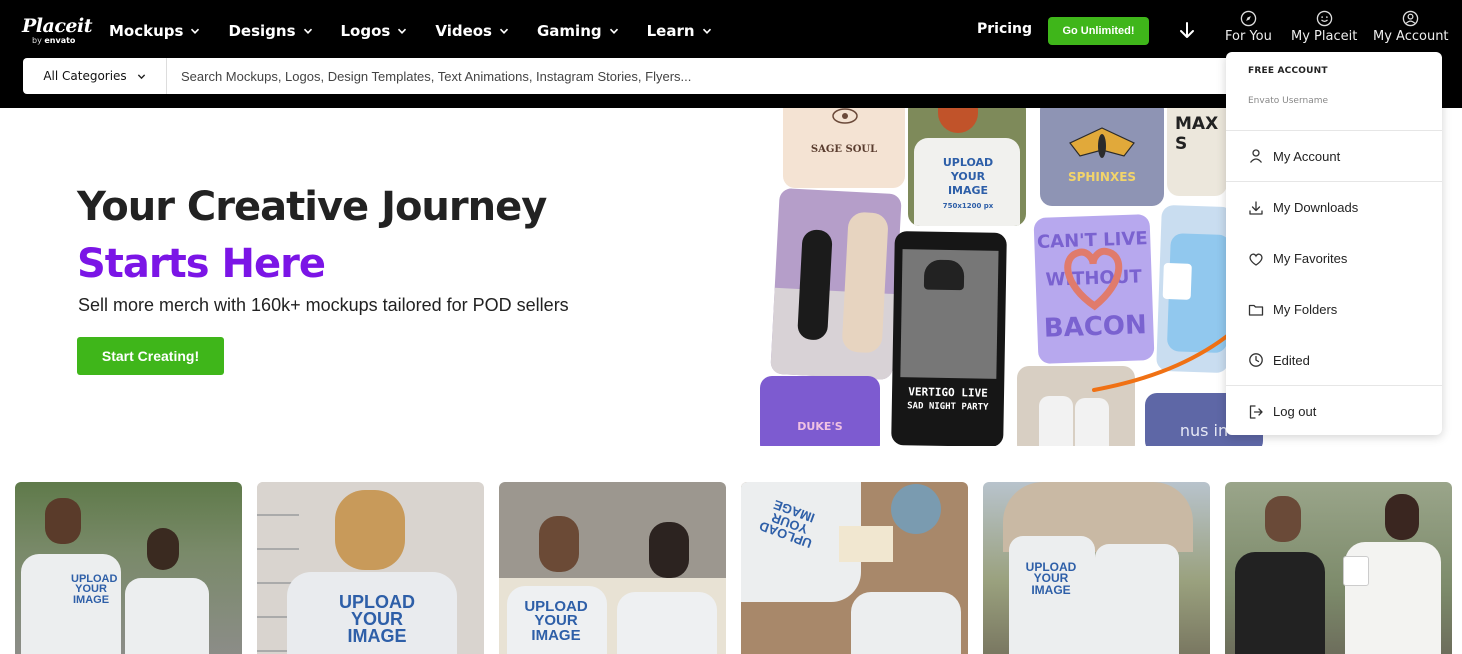 Image resolution: width=1462 pixels, height=654 pixels. I want to click on dukes-label: DUKE'S, so click(820, 426).